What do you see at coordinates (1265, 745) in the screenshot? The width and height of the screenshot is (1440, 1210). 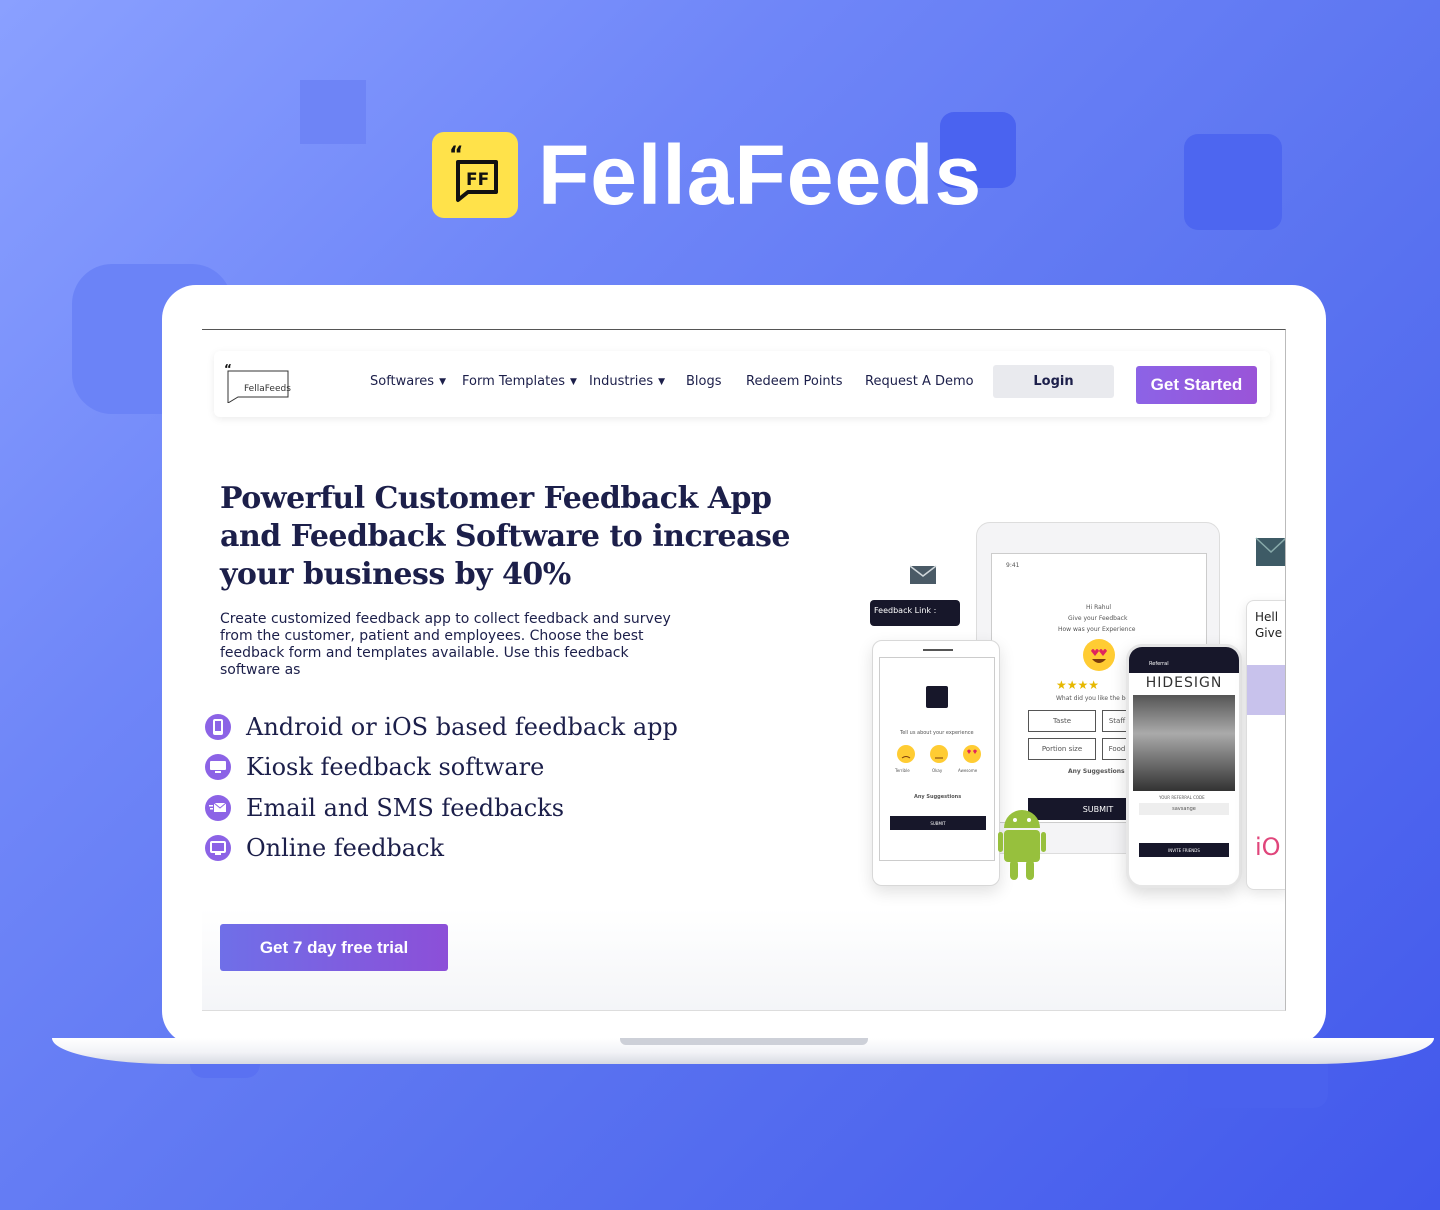 I see `side-card-mockup: Hell Give iO` at bounding box center [1265, 745].